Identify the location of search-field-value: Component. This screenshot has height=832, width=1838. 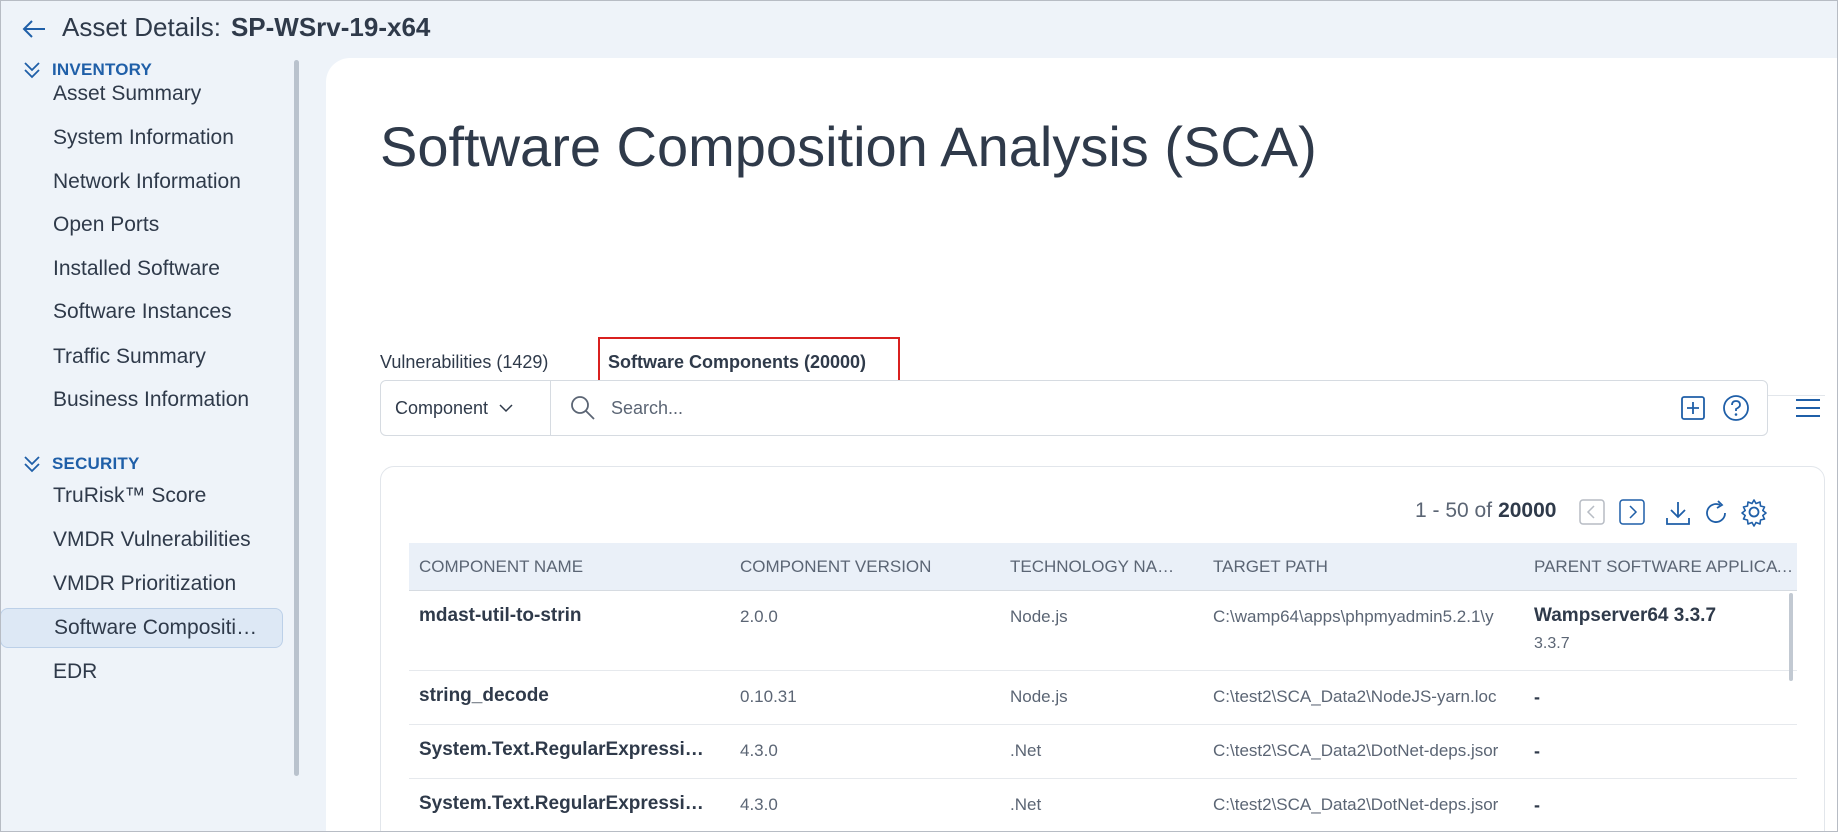
(442, 407).